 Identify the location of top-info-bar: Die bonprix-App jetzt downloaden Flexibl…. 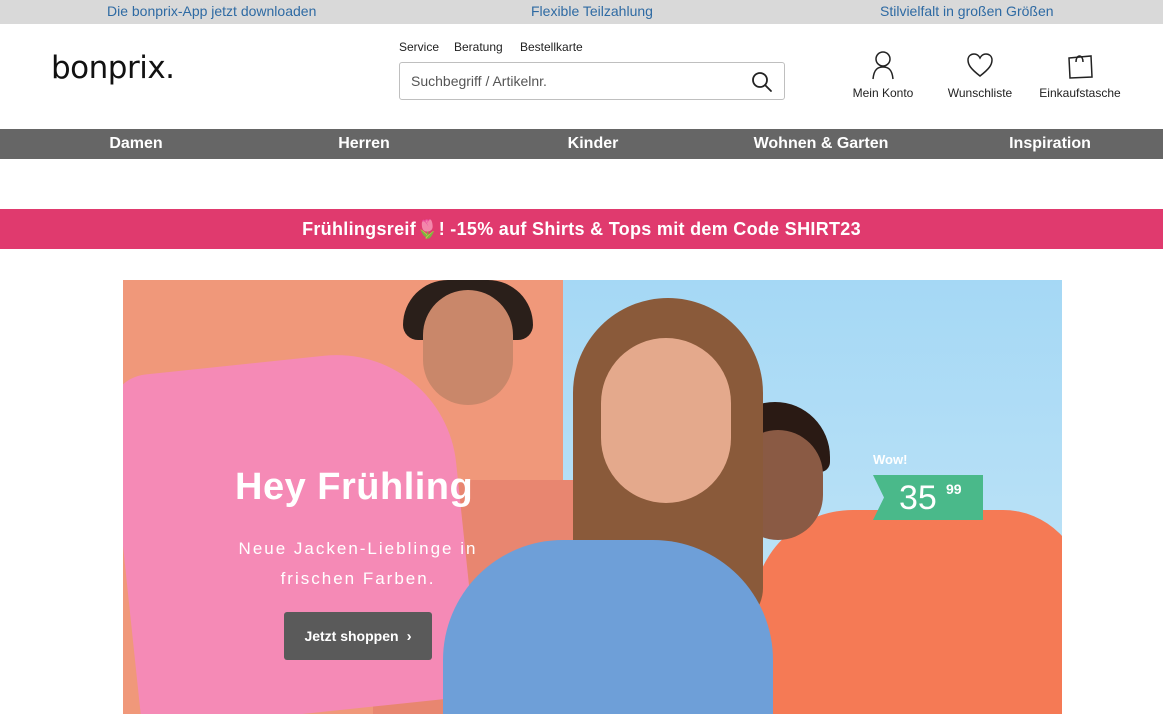
(581, 12).